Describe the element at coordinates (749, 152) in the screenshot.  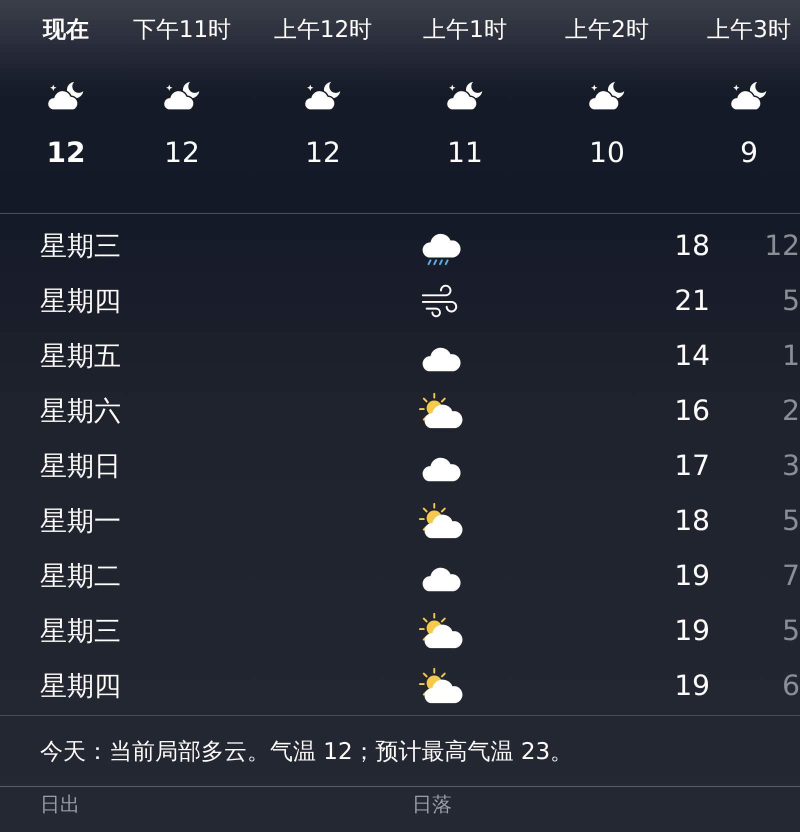
I see `hour-temperature: 9` at that location.